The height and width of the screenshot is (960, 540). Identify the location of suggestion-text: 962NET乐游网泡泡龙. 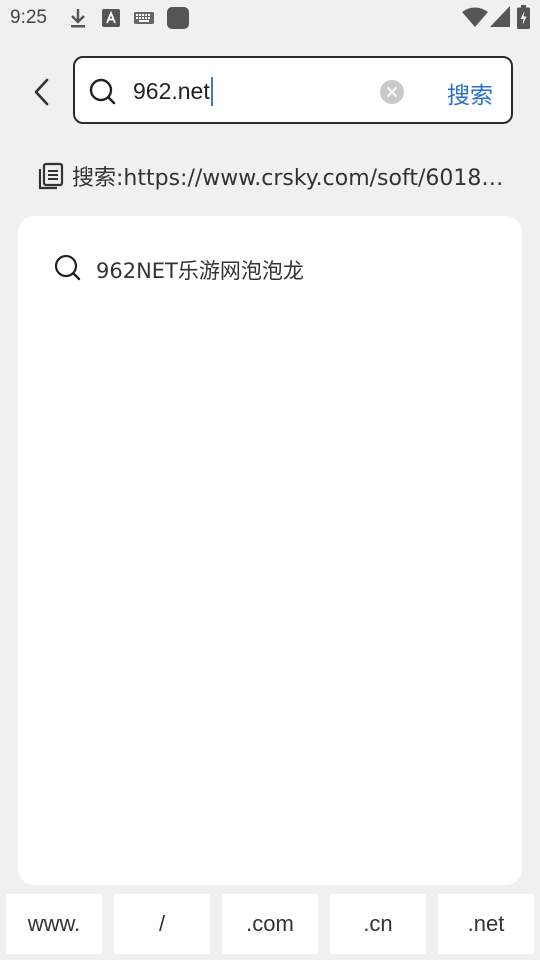
(200, 271).